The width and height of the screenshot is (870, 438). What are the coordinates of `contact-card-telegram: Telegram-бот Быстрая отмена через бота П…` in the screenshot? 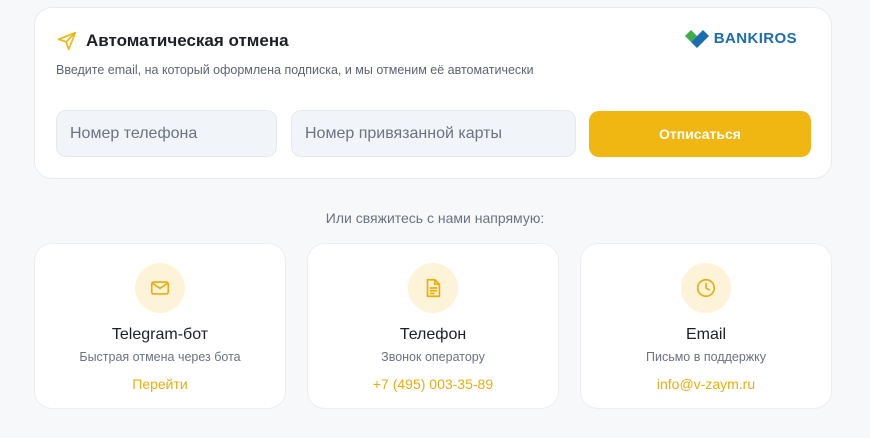 It's located at (160, 326).